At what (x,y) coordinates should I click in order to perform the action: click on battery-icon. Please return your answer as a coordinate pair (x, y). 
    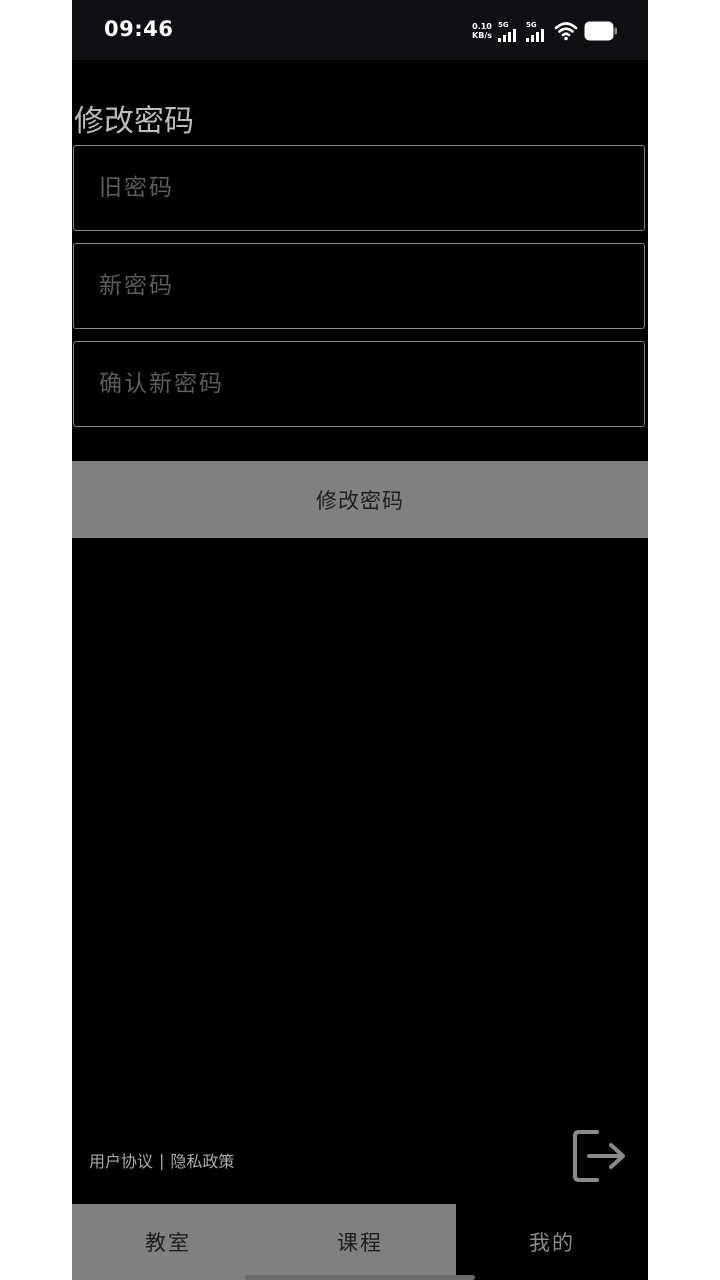
    Looking at the image, I should click on (600, 31).